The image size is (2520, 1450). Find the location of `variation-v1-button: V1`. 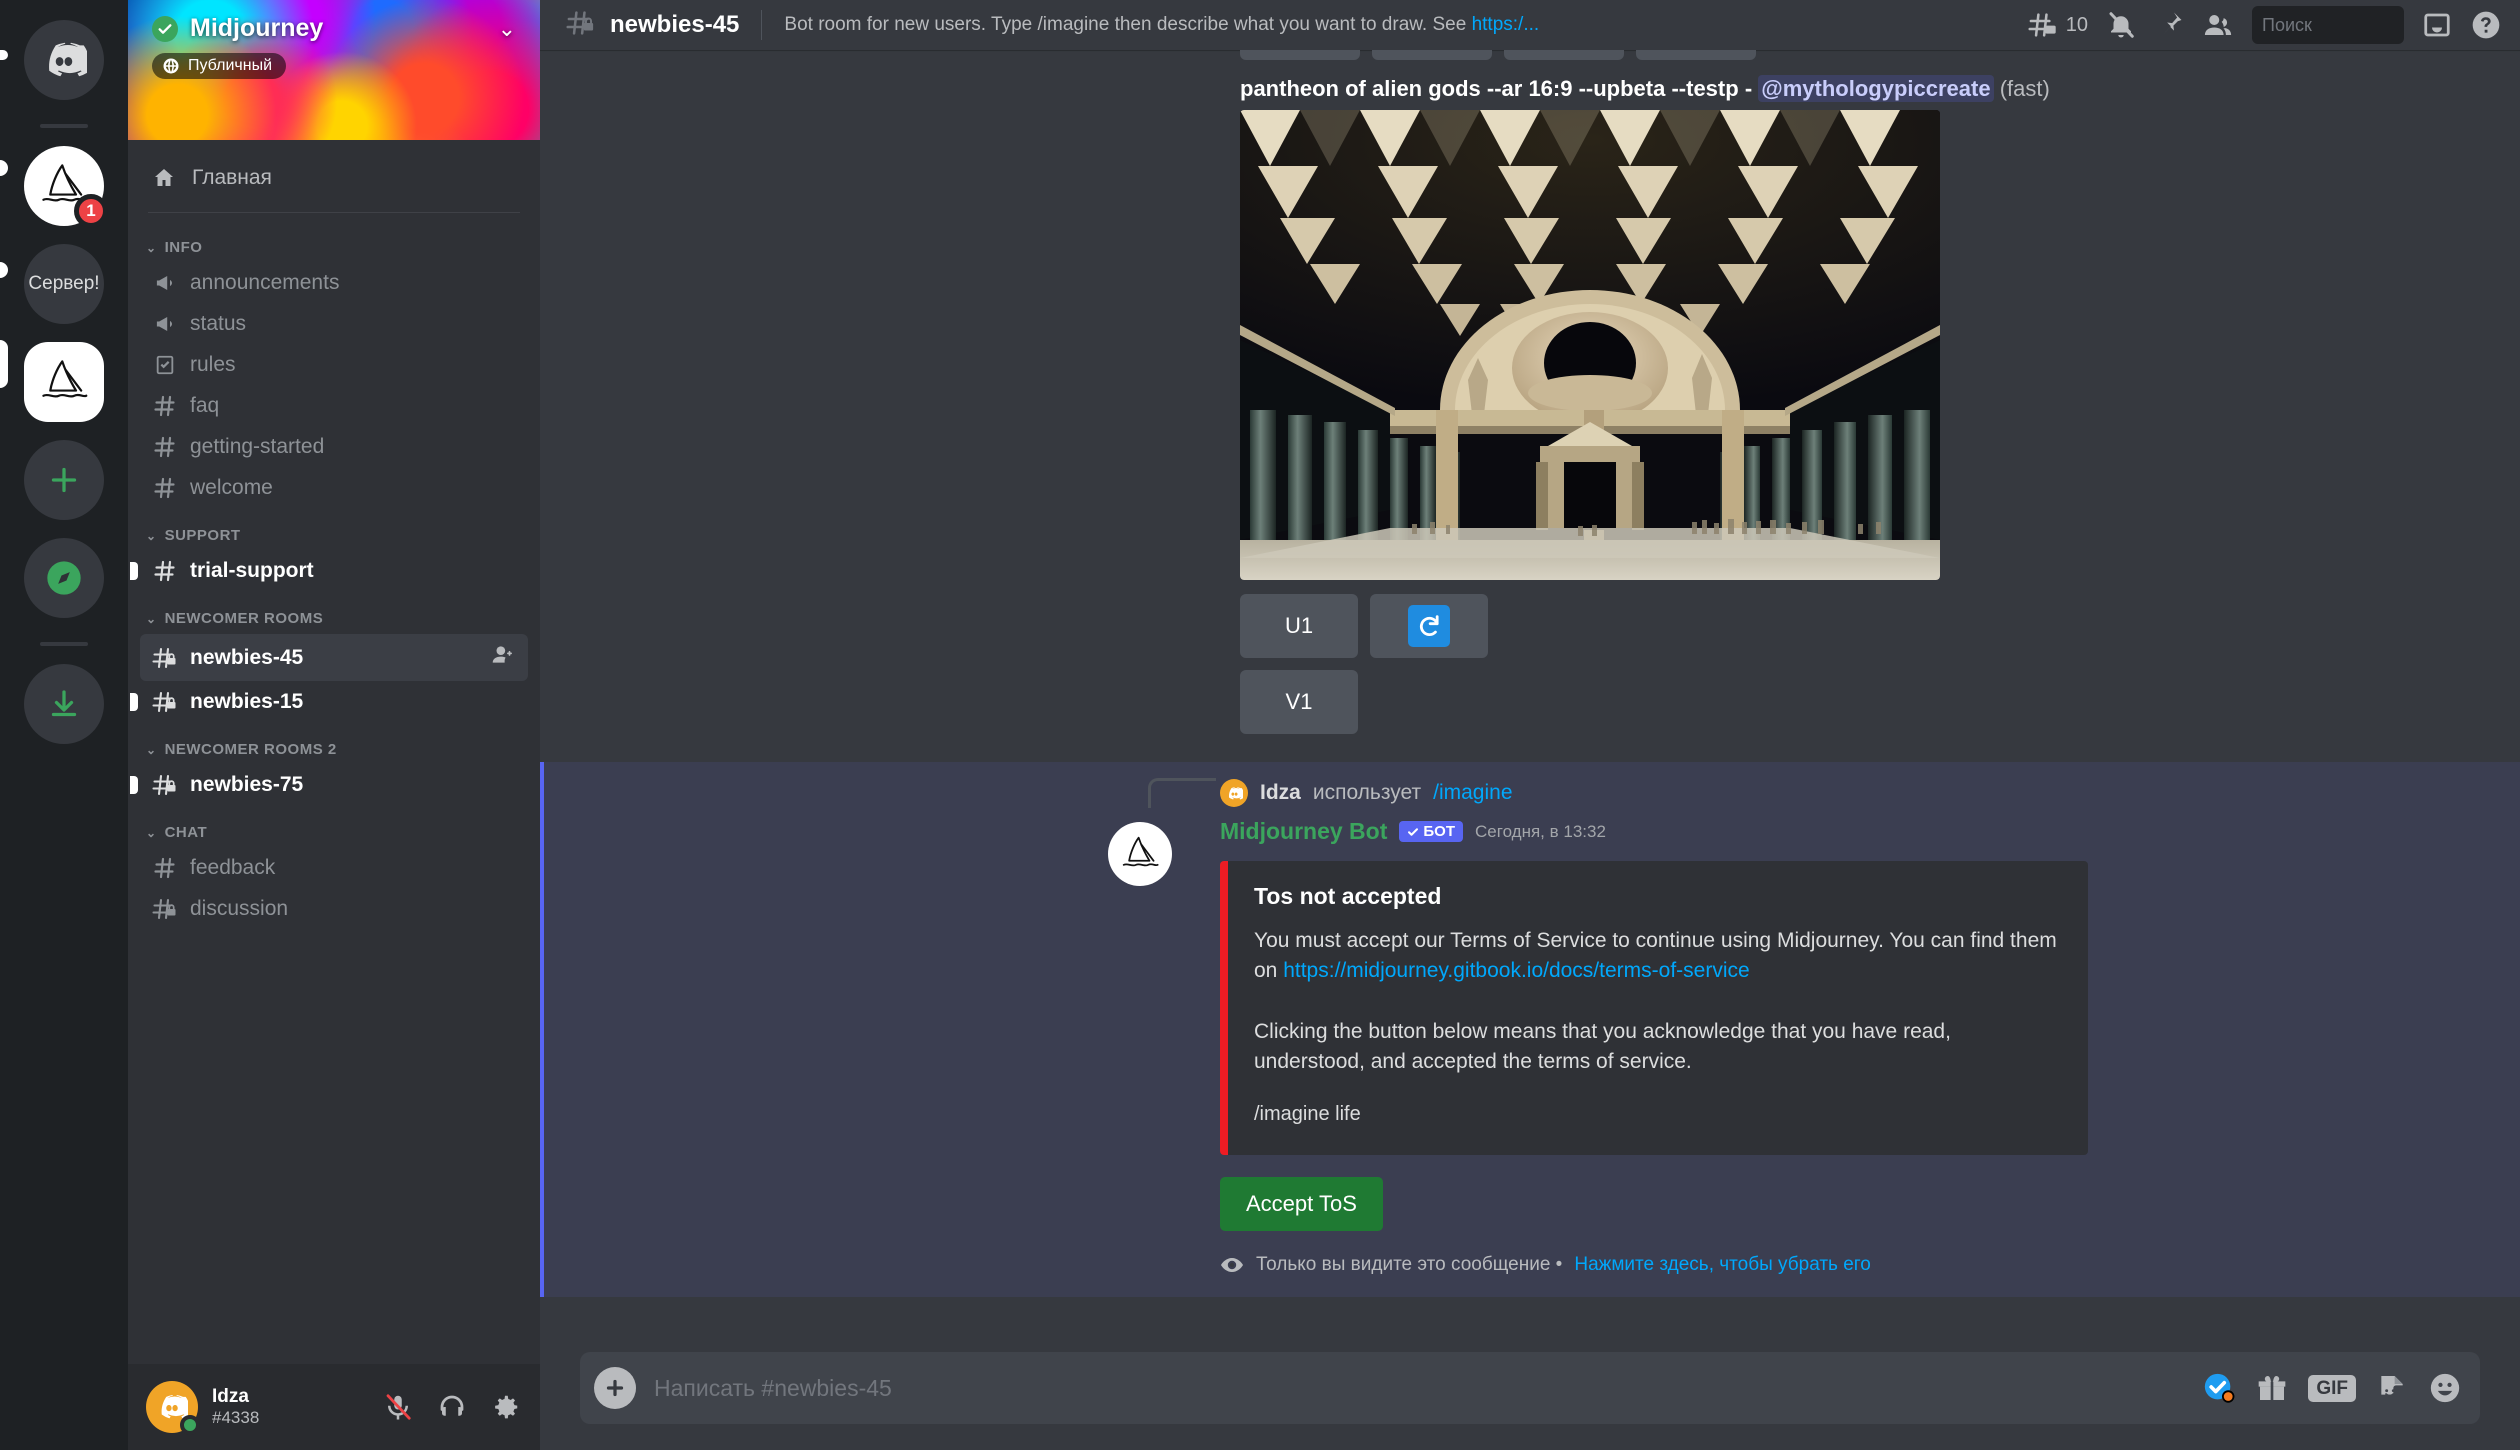

variation-v1-button: V1 is located at coordinates (1299, 702).